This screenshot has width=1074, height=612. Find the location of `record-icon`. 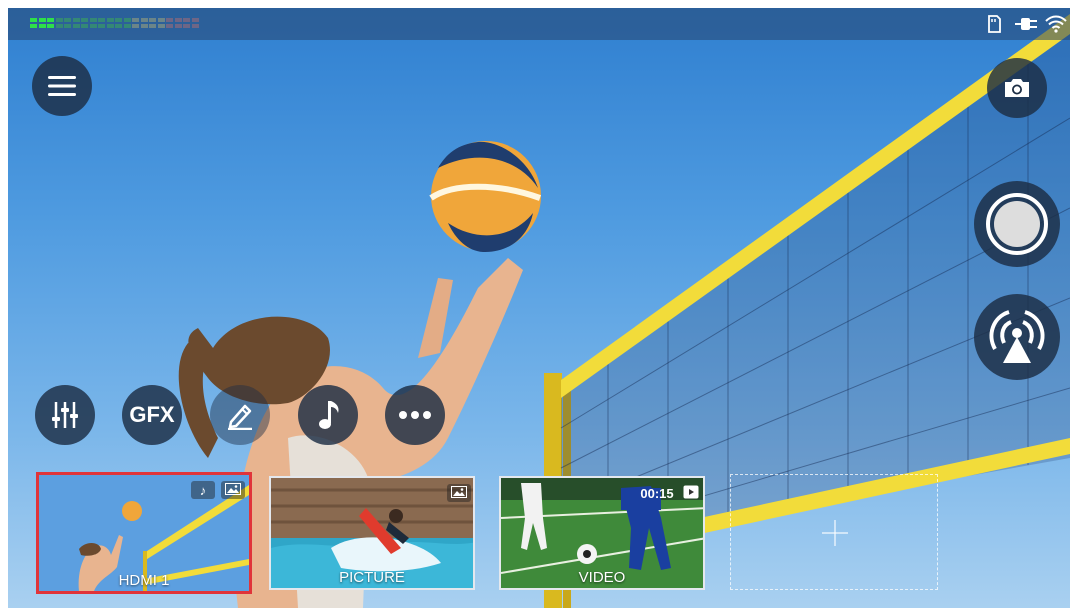

record-icon is located at coordinates (1017, 224).